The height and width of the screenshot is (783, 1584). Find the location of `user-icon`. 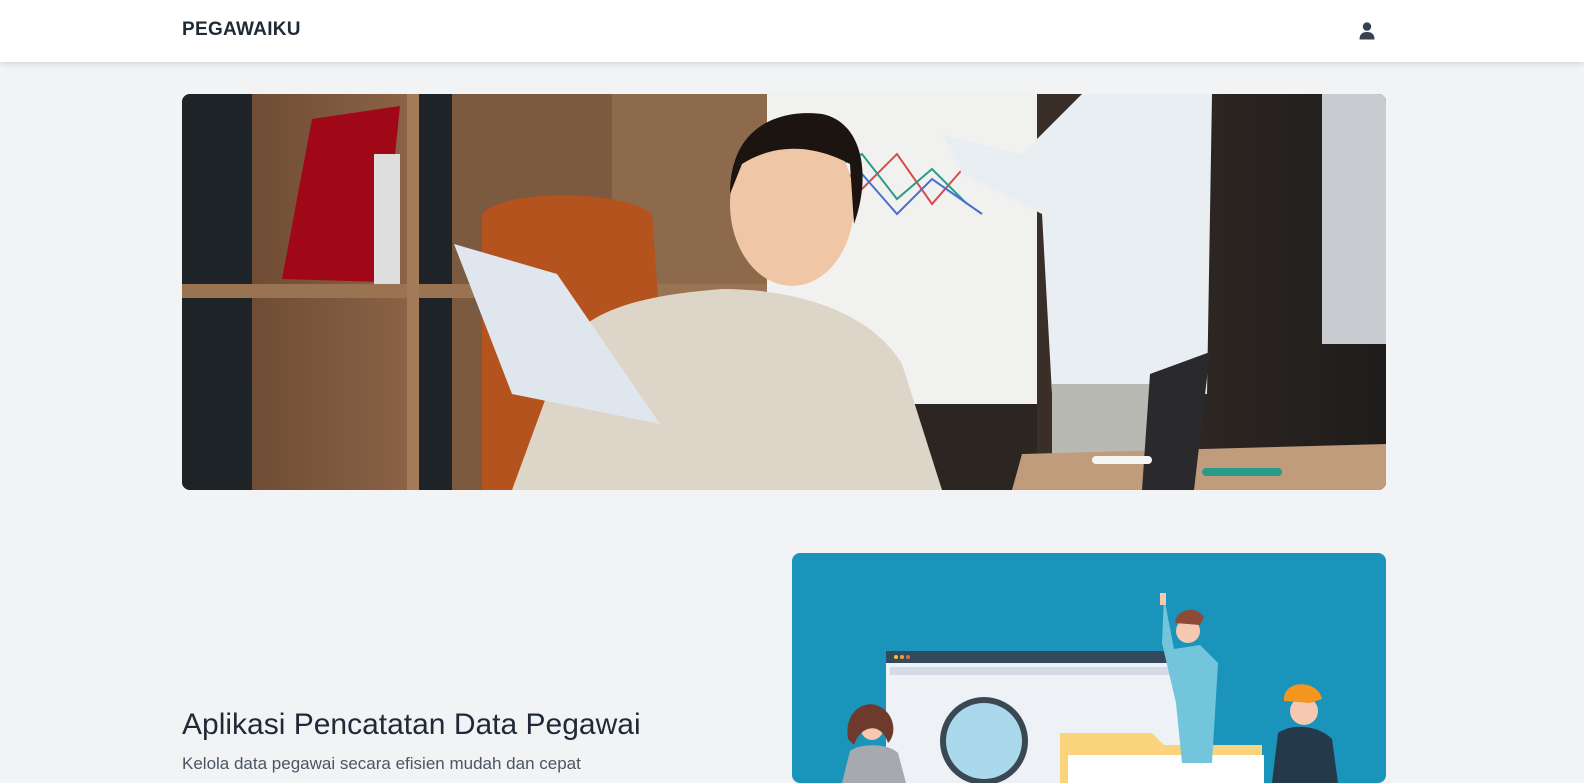

user-icon is located at coordinates (1367, 31).